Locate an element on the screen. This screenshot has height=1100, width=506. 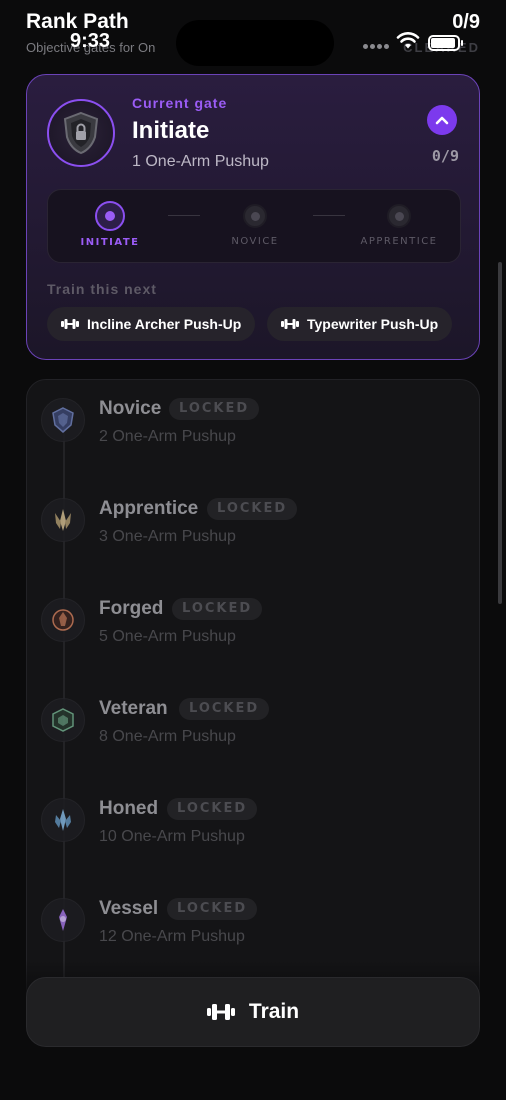
collapse-button is located at coordinates (442, 120).